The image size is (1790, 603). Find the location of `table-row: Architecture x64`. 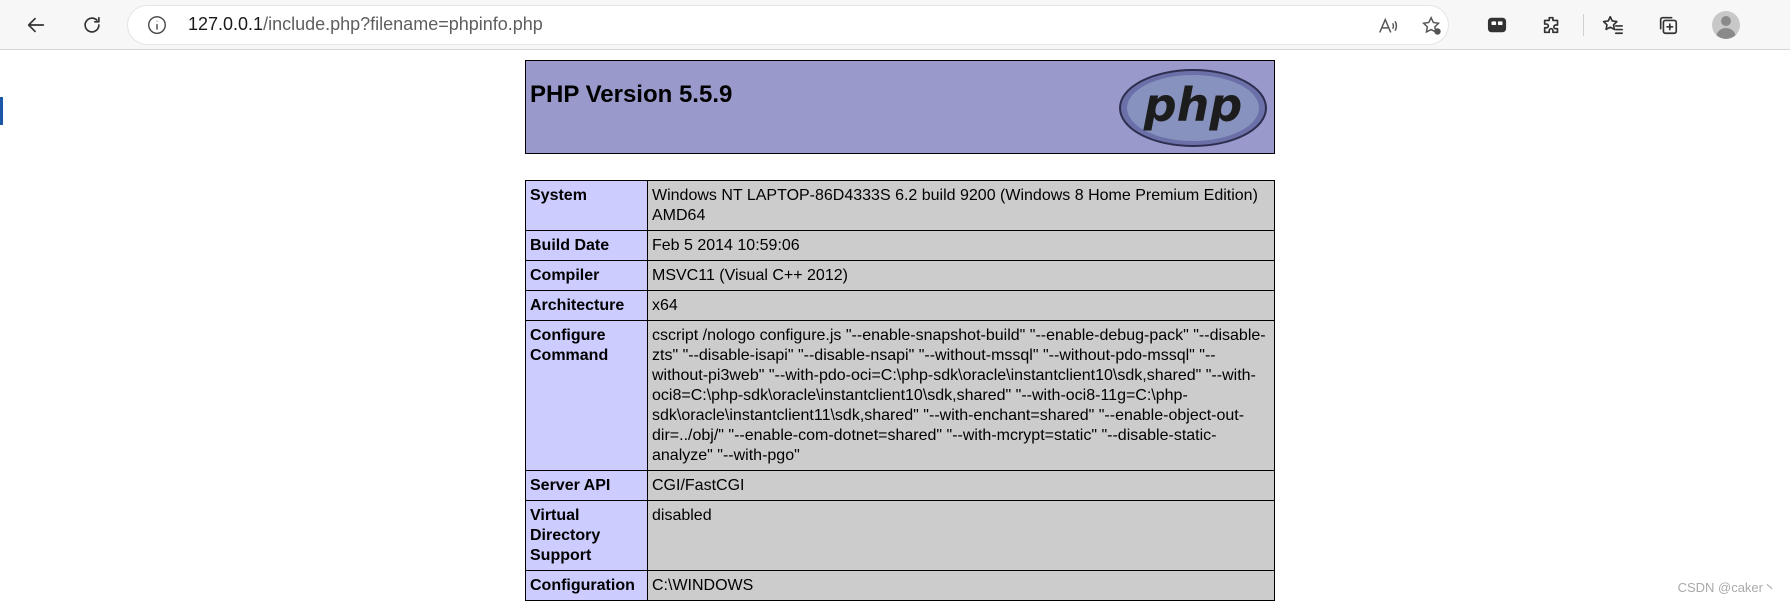

table-row: Architecture x64 is located at coordinates (900, 305).